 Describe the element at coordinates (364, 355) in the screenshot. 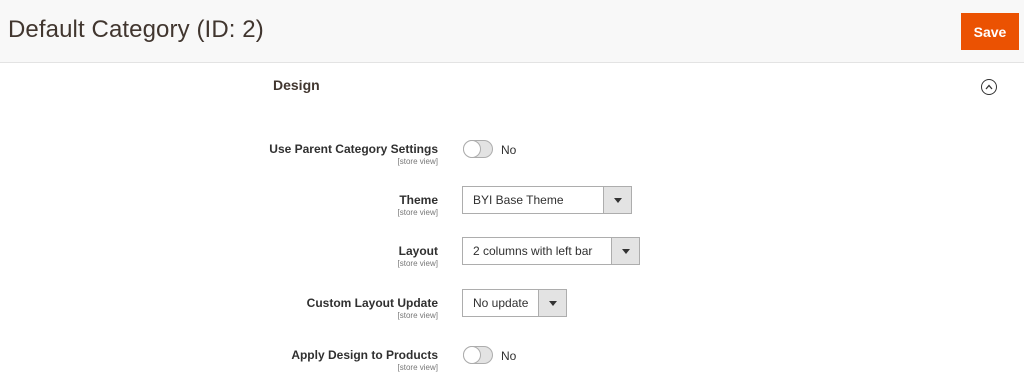

I see `field-label: Apply Design to Products` at that location.